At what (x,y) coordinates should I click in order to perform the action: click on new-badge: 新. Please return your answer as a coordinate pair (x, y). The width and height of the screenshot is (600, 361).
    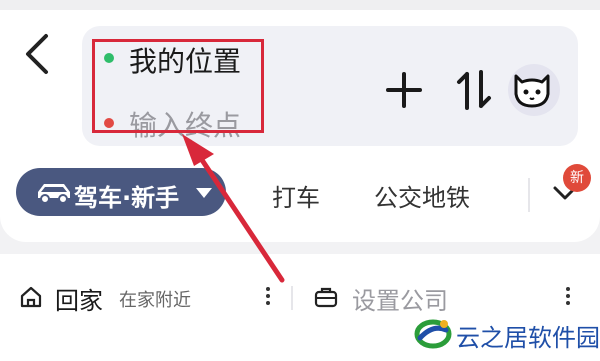
    Looking at the image, I should click on (577, 178).